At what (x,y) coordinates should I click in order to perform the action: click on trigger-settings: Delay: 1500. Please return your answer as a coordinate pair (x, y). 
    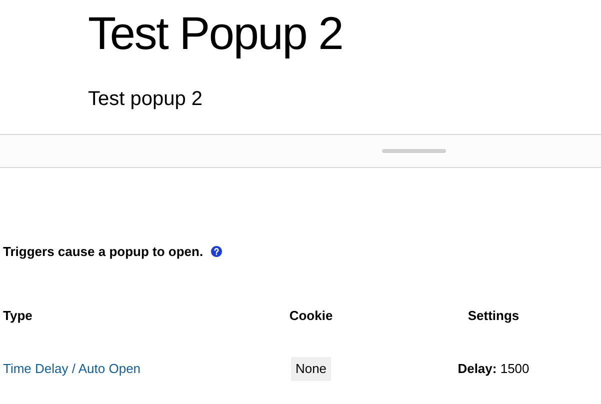
    Looking at the image, I should click on (494, 369).